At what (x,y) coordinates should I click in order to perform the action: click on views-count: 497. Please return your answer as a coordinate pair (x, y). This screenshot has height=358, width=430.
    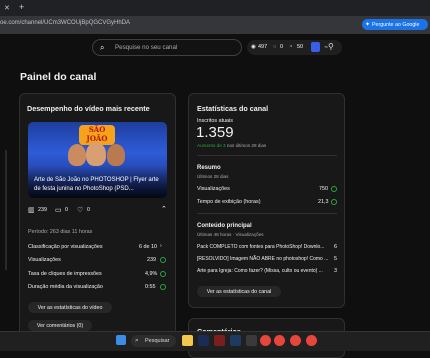
    Looking at the image, I should click on (263, 47).